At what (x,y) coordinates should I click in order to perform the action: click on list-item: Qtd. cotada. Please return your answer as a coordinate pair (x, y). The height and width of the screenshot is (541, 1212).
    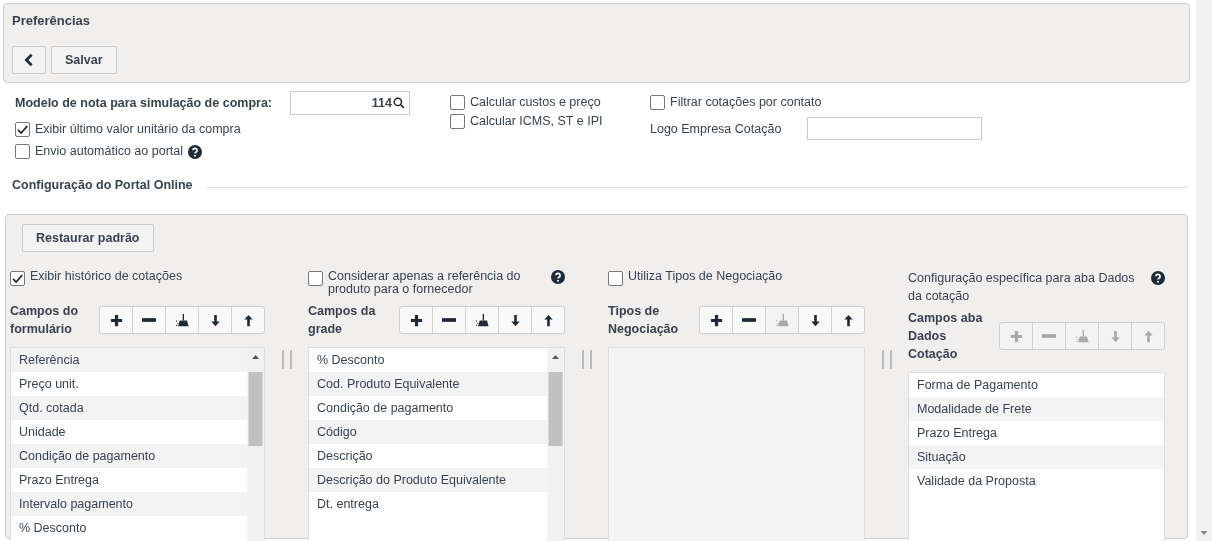
    Looking at the image, I should click on (129, 408).